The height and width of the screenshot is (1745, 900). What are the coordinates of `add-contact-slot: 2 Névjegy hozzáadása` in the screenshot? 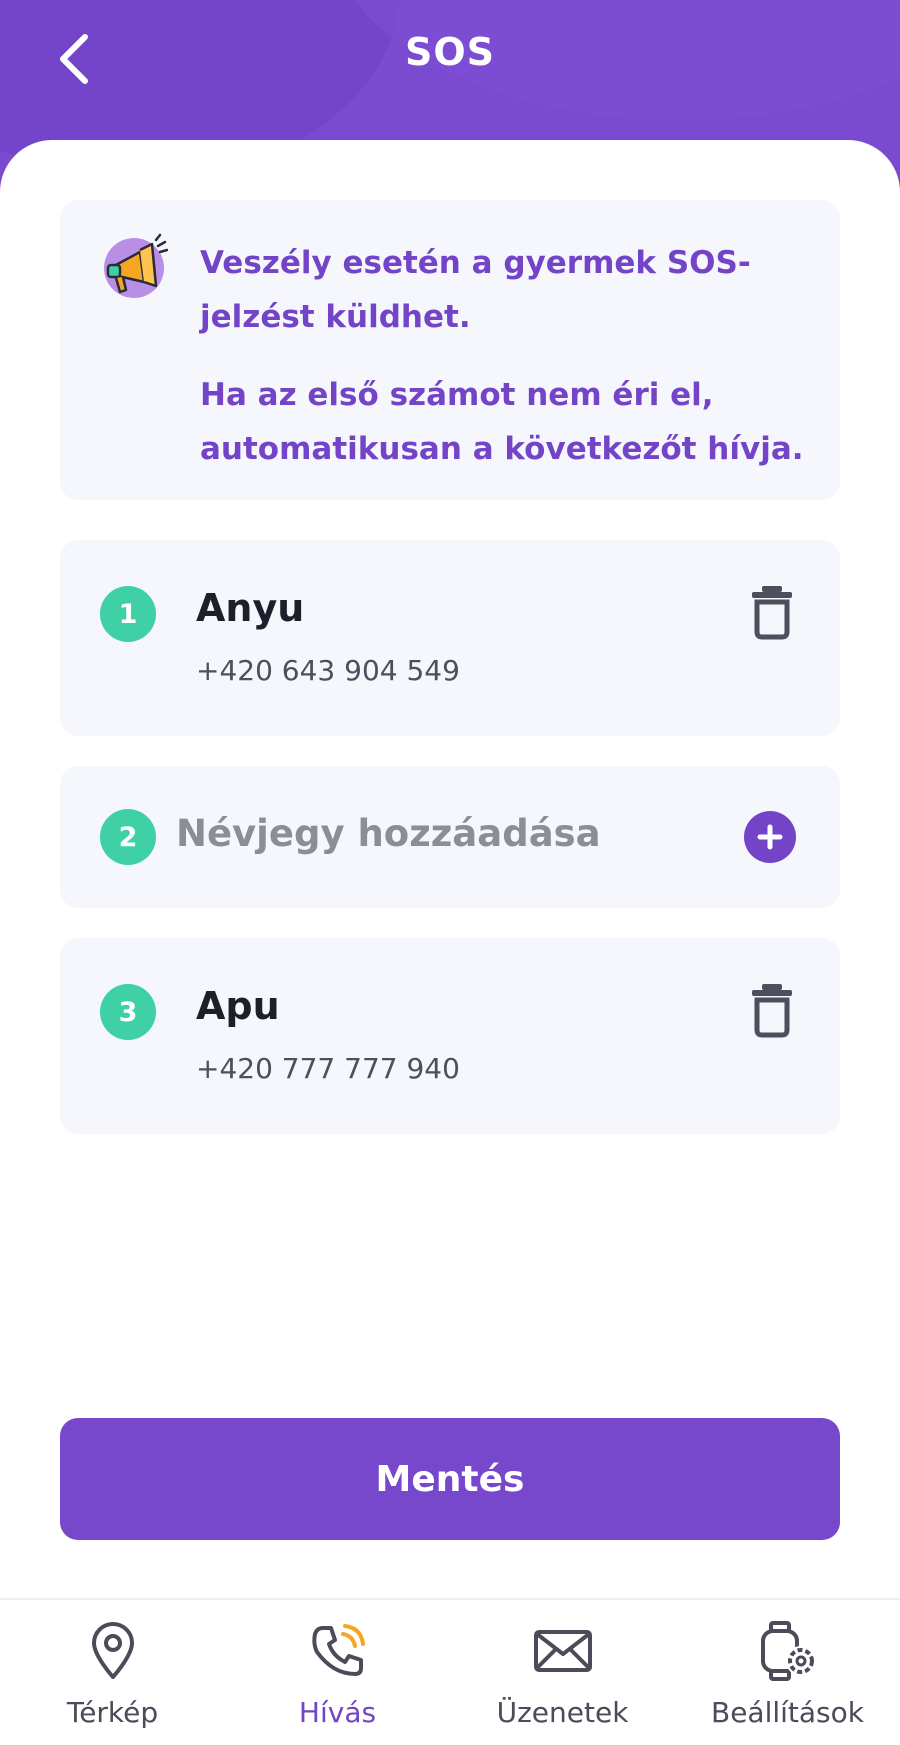 It's located at (450, 837).